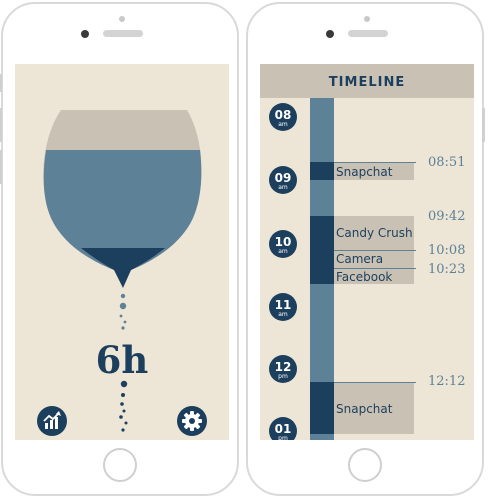 This screenshot has height=500, width=490. I want to click on remaining-time: 6h, so click(122, 360).